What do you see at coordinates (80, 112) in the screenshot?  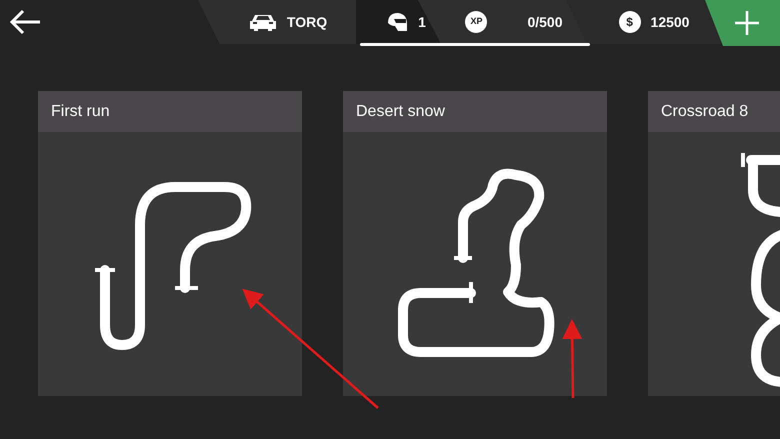 I see `track-name: First run` at bounding box center [80, 112].